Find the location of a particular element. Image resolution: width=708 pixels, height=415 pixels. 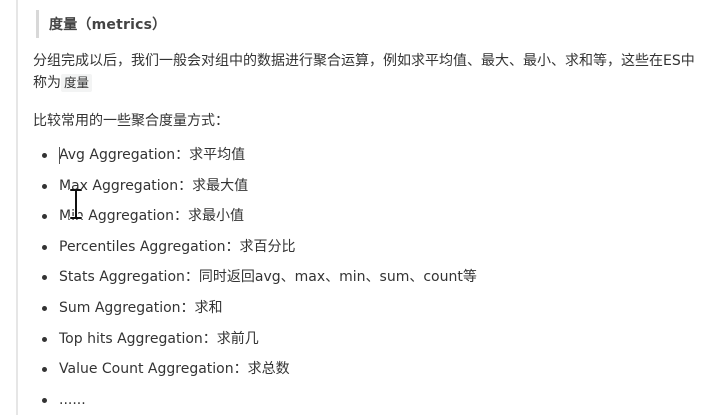

list-item: Percentiles Aggregation：求百分比 is located at coordinates (255, 247).